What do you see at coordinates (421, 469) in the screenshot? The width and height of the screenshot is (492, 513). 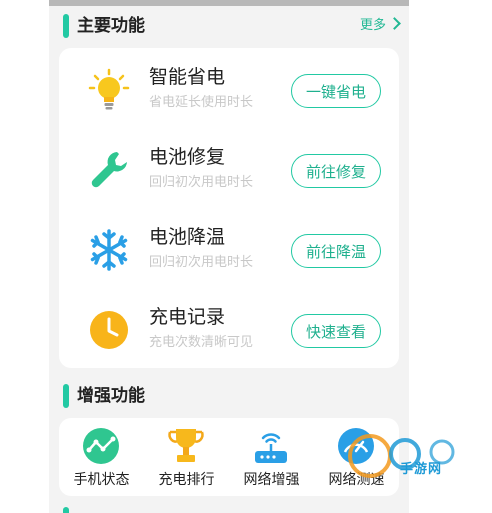 I see `watermark-text: 手游网` at bounding box center [421, 469].